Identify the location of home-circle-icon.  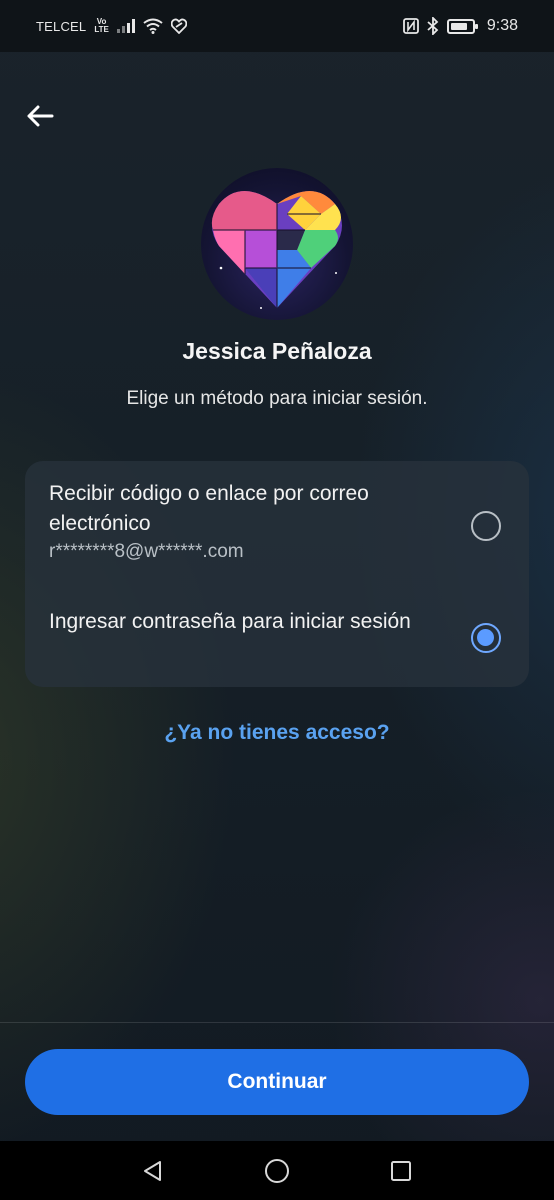
(277, 1170).